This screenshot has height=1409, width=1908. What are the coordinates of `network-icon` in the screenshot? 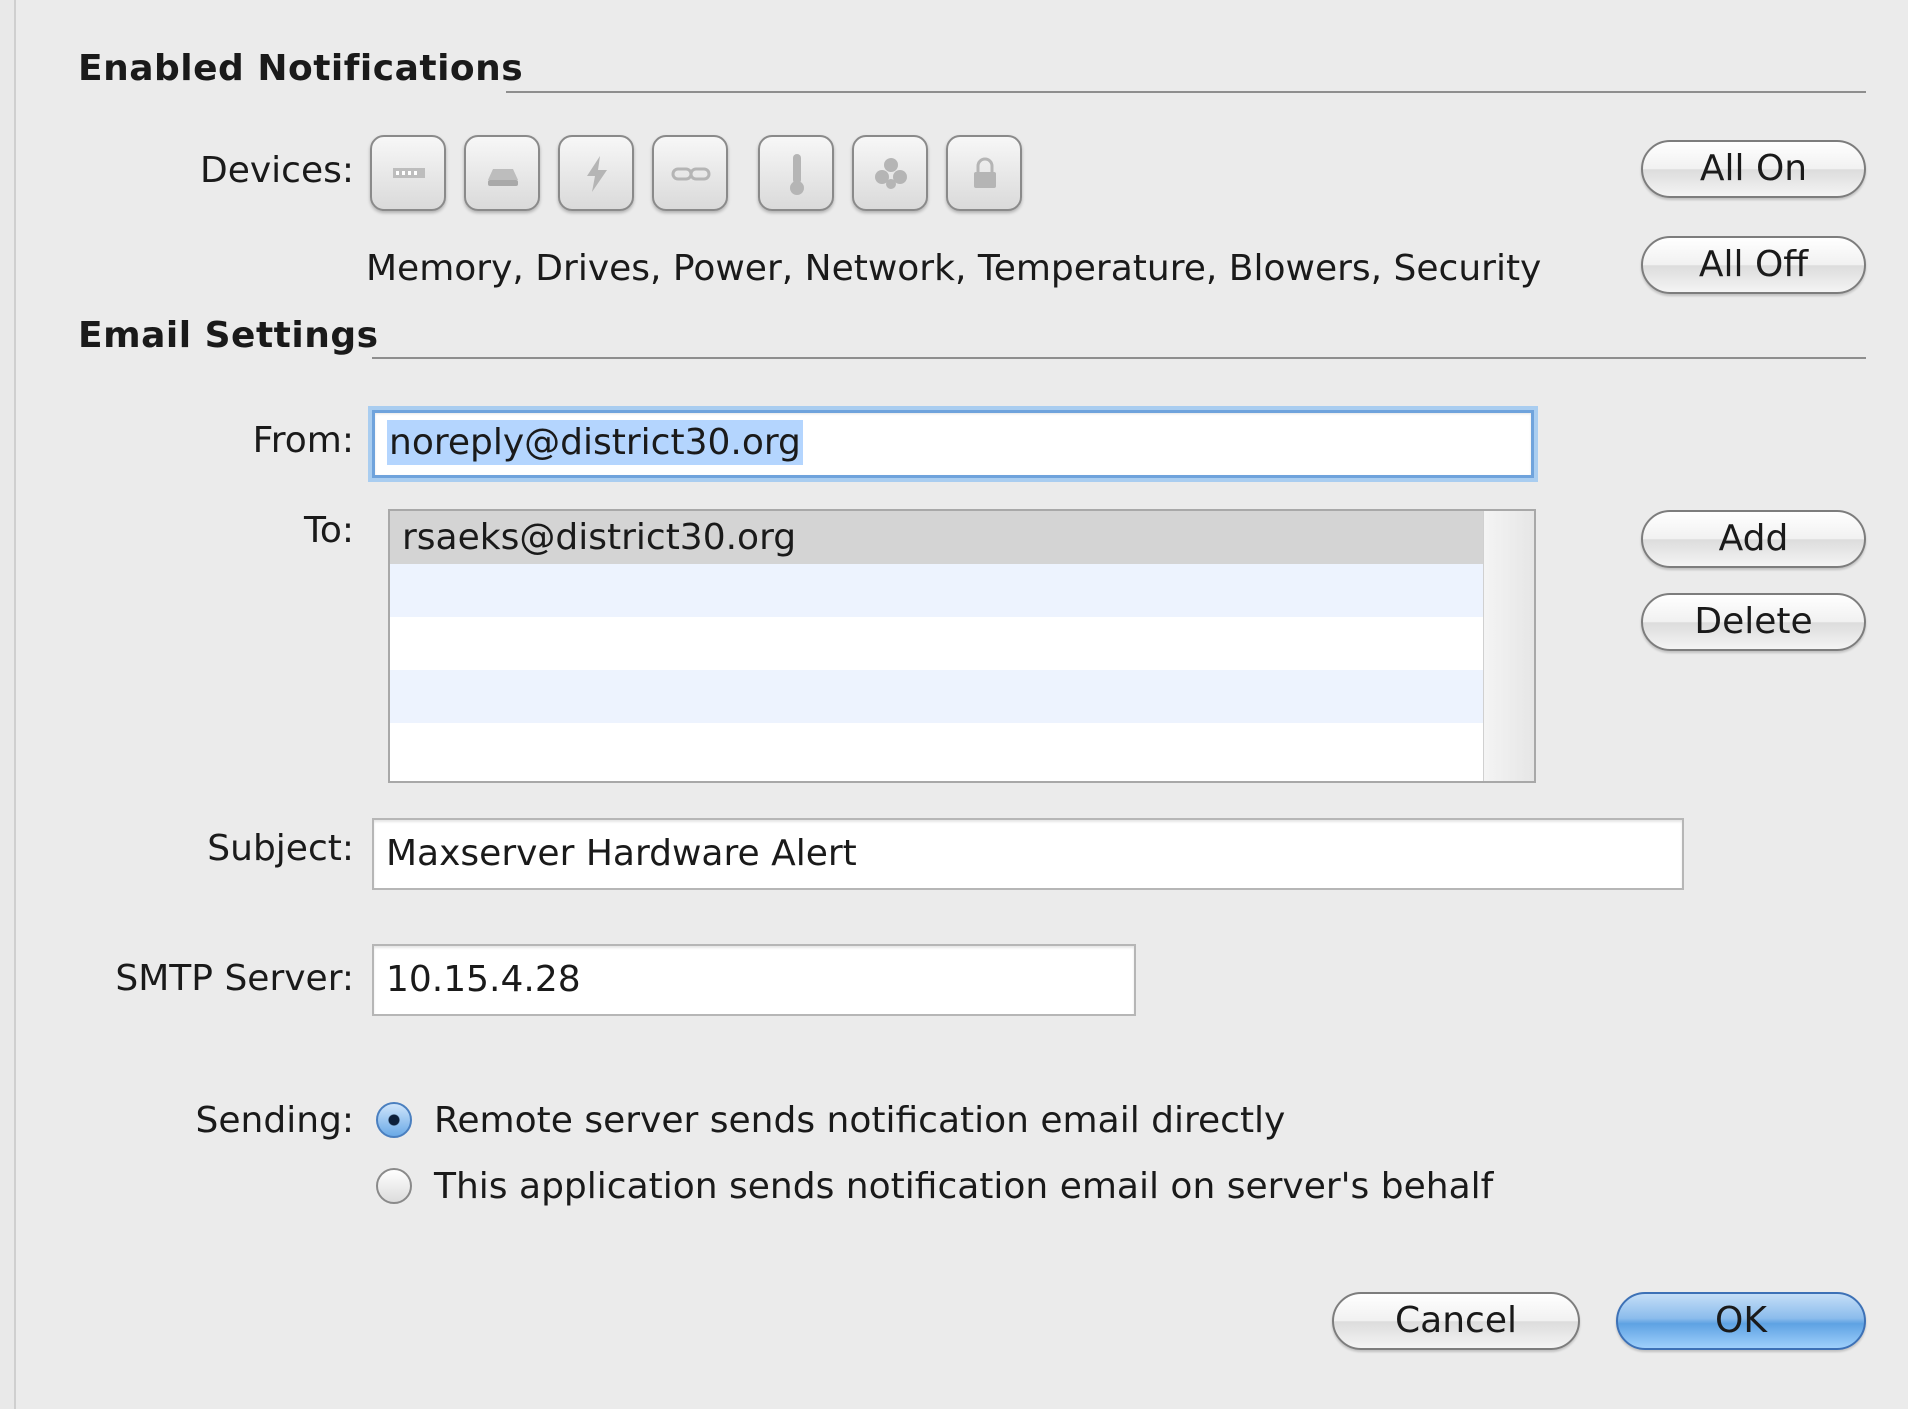 It's located at (691, 174).